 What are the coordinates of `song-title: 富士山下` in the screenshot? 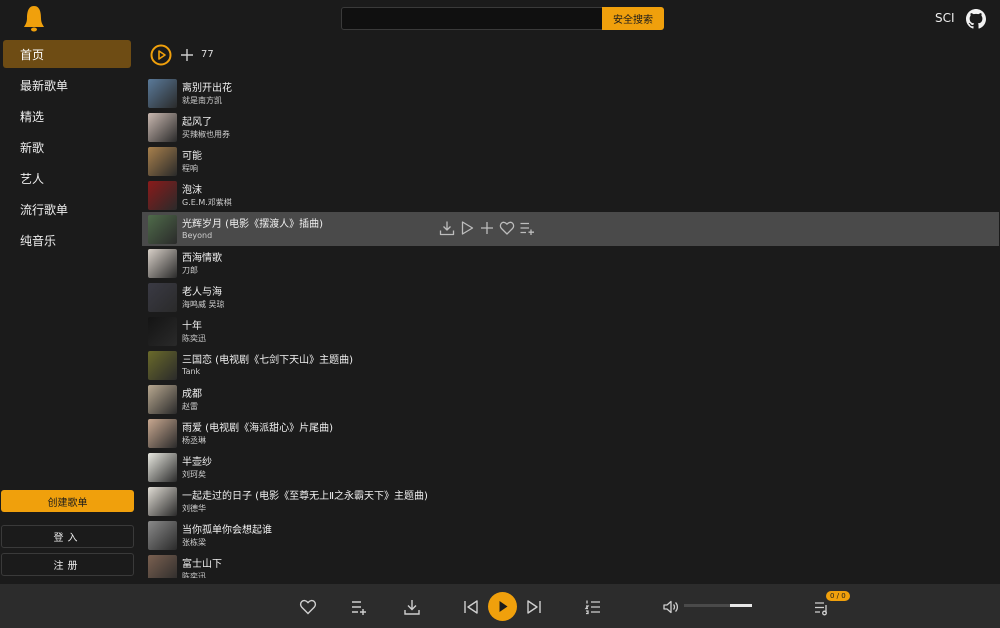 It's located at (202, 562).